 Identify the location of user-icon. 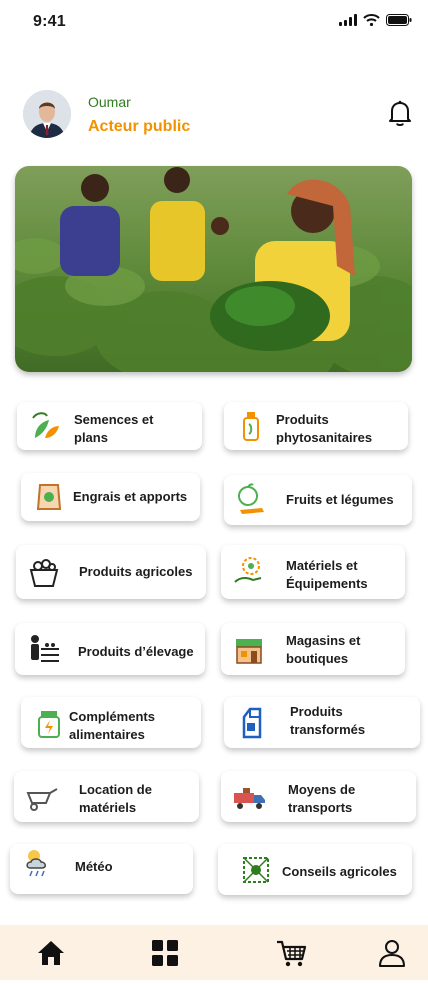
(392, 953).